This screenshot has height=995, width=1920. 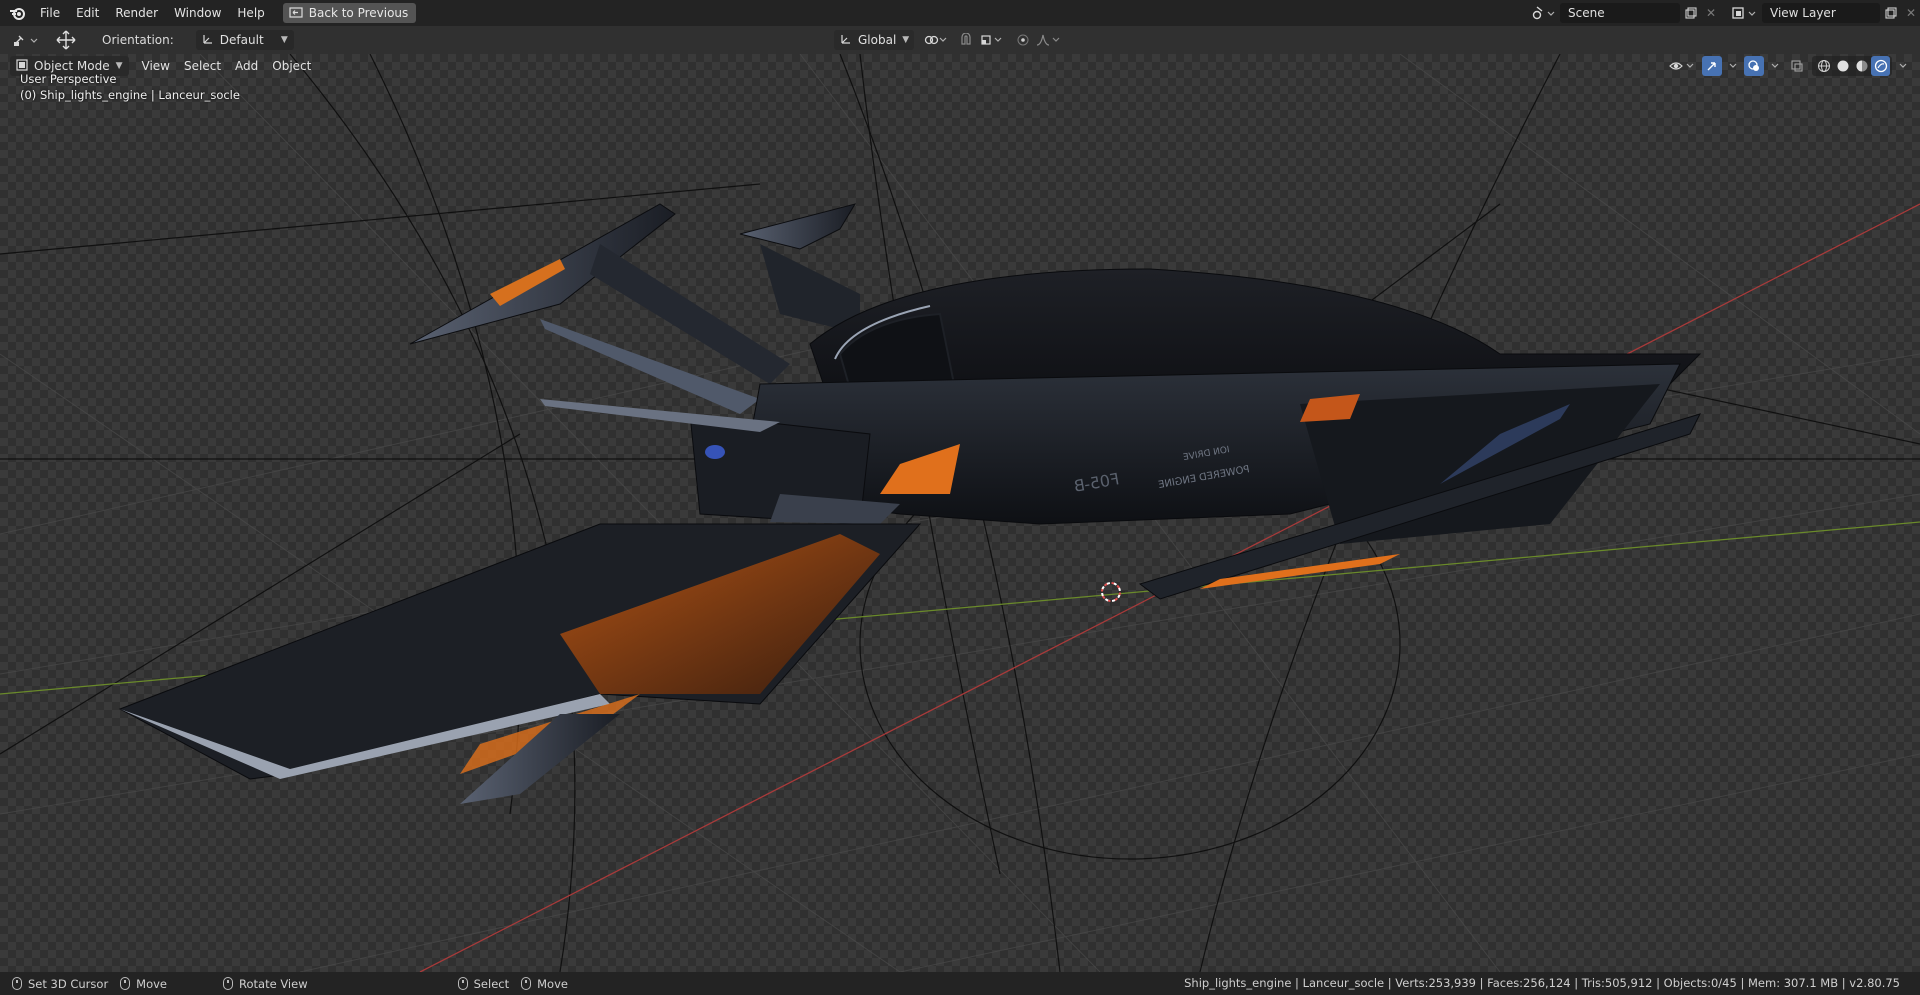 What do you see at coordinates (552, 983) in the screenshot?
I see `status-move-2-label: Move` at bounding box center [552, 983].